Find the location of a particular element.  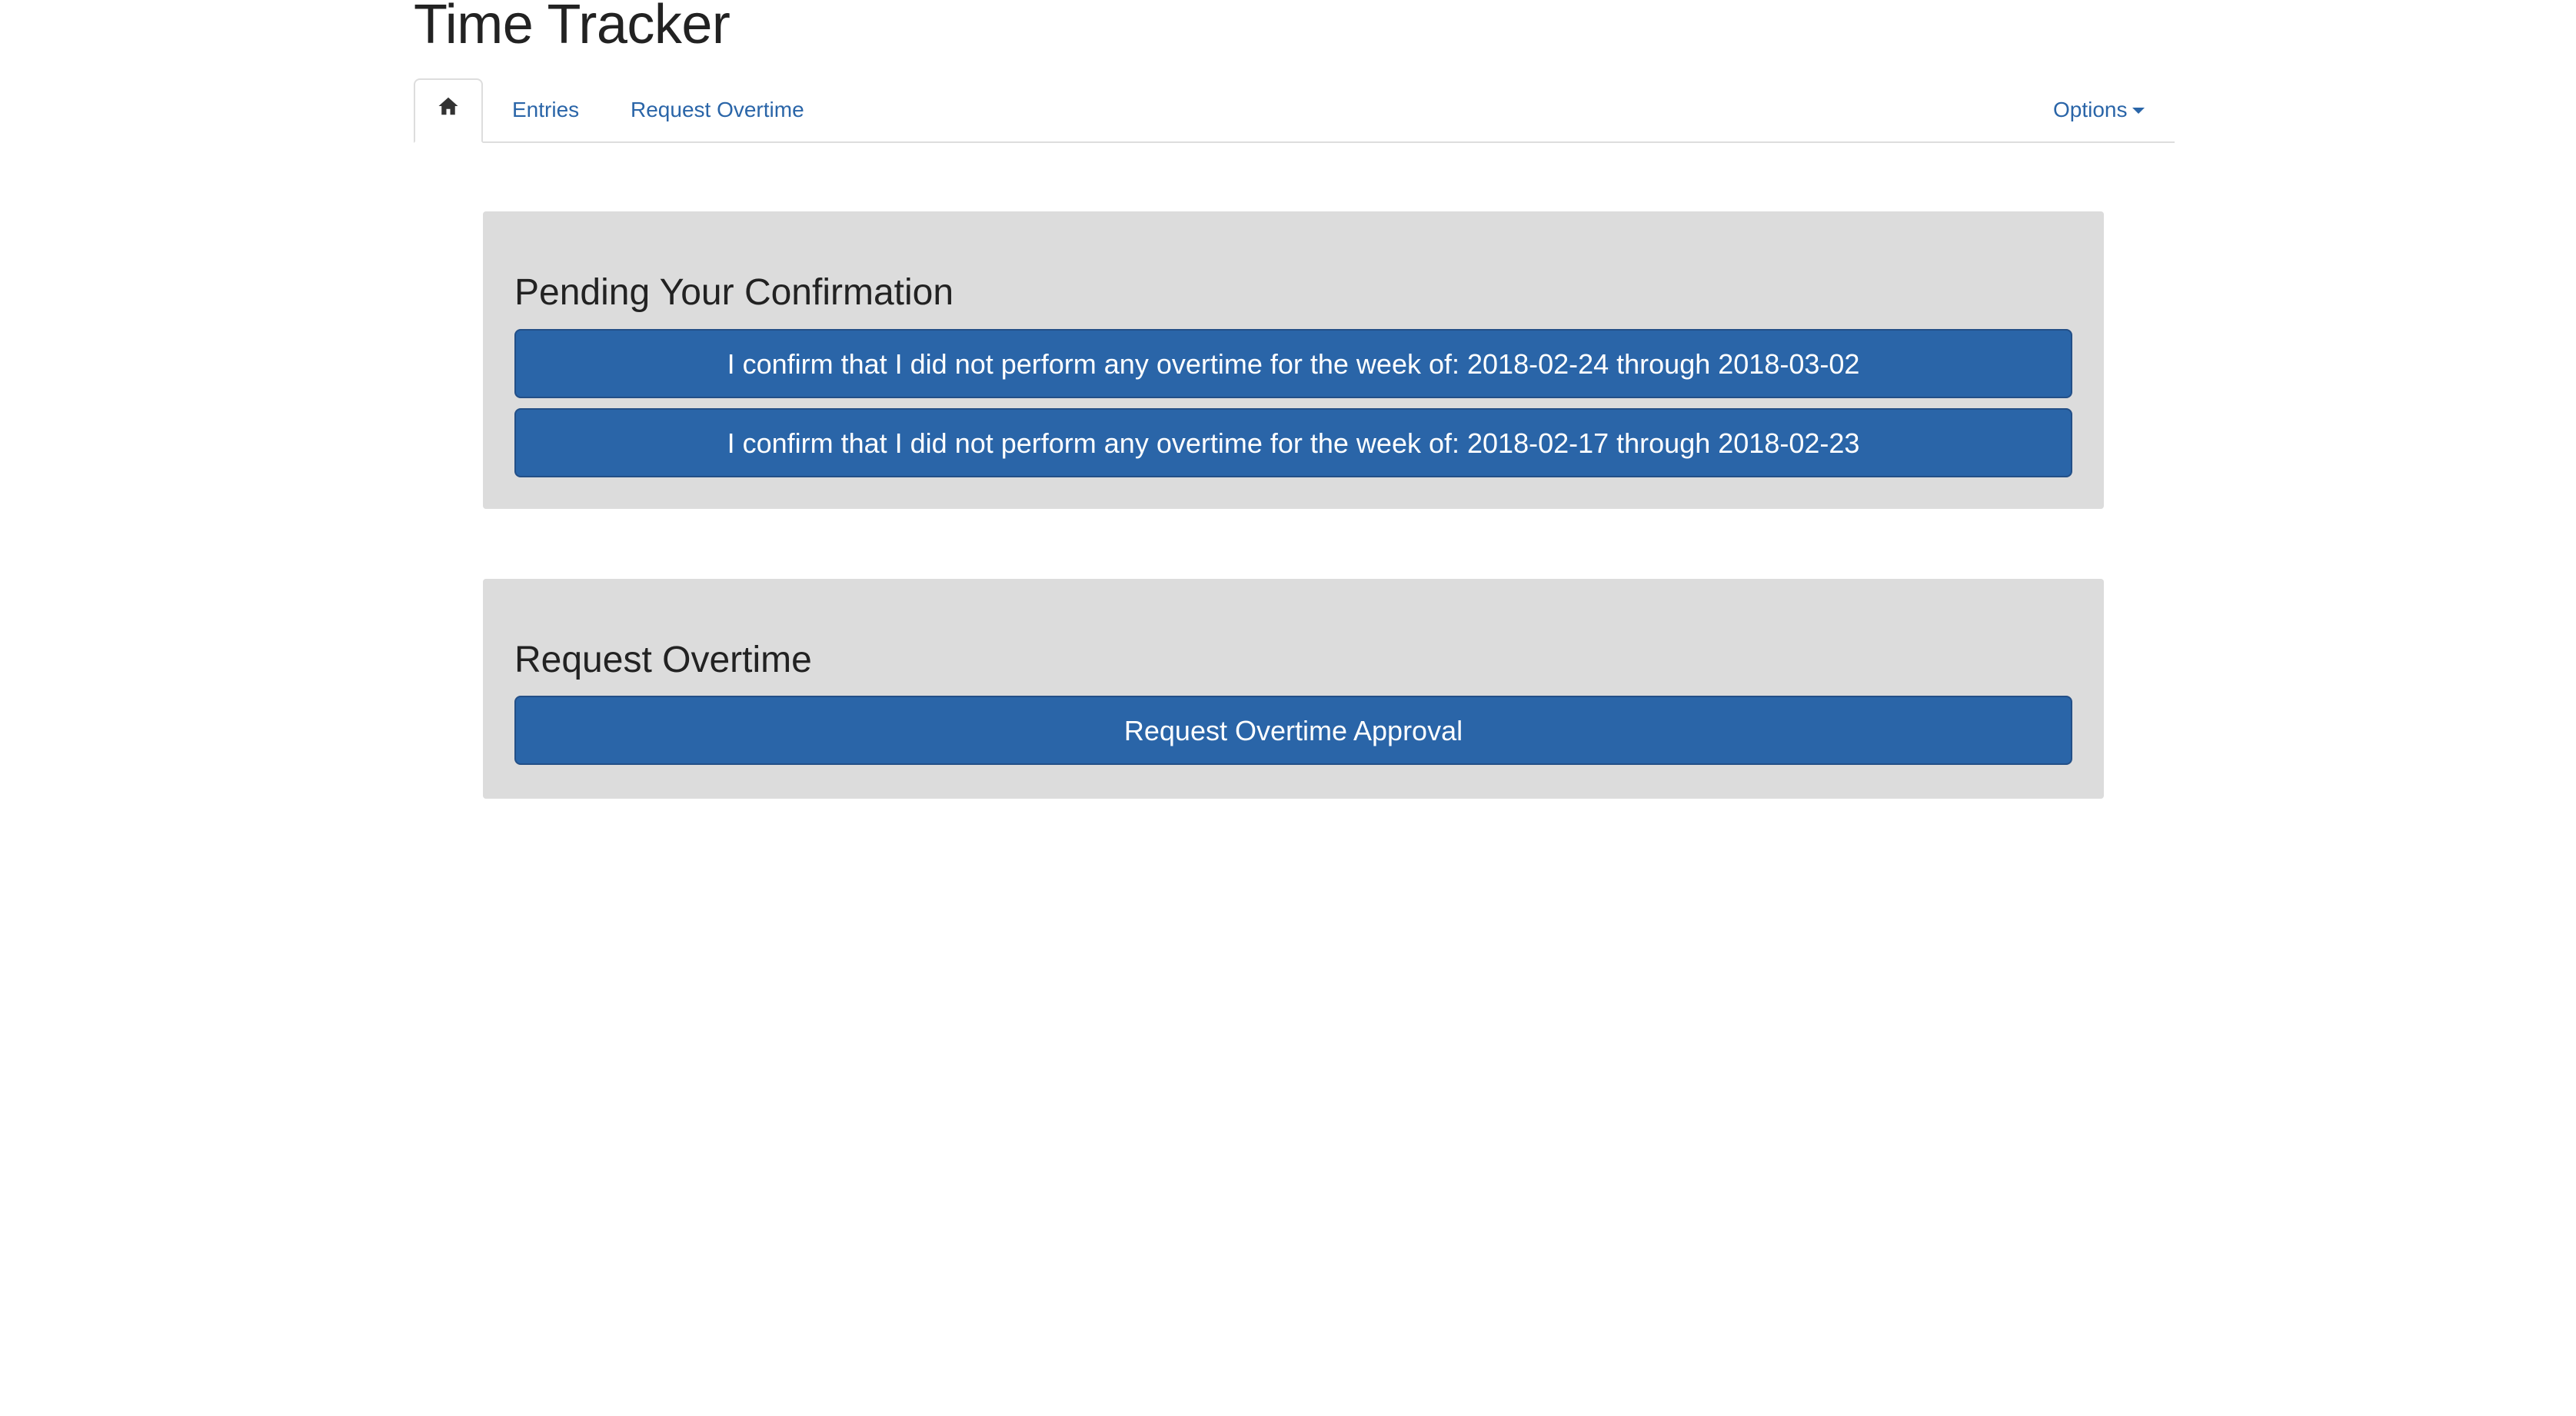

options-label: Options is located at coordinates (2090, 109).